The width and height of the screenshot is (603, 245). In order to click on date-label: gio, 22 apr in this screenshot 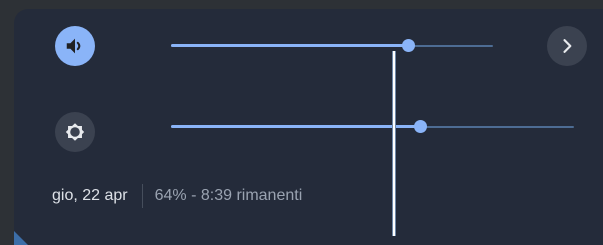, I will do `click(90, 196)`.